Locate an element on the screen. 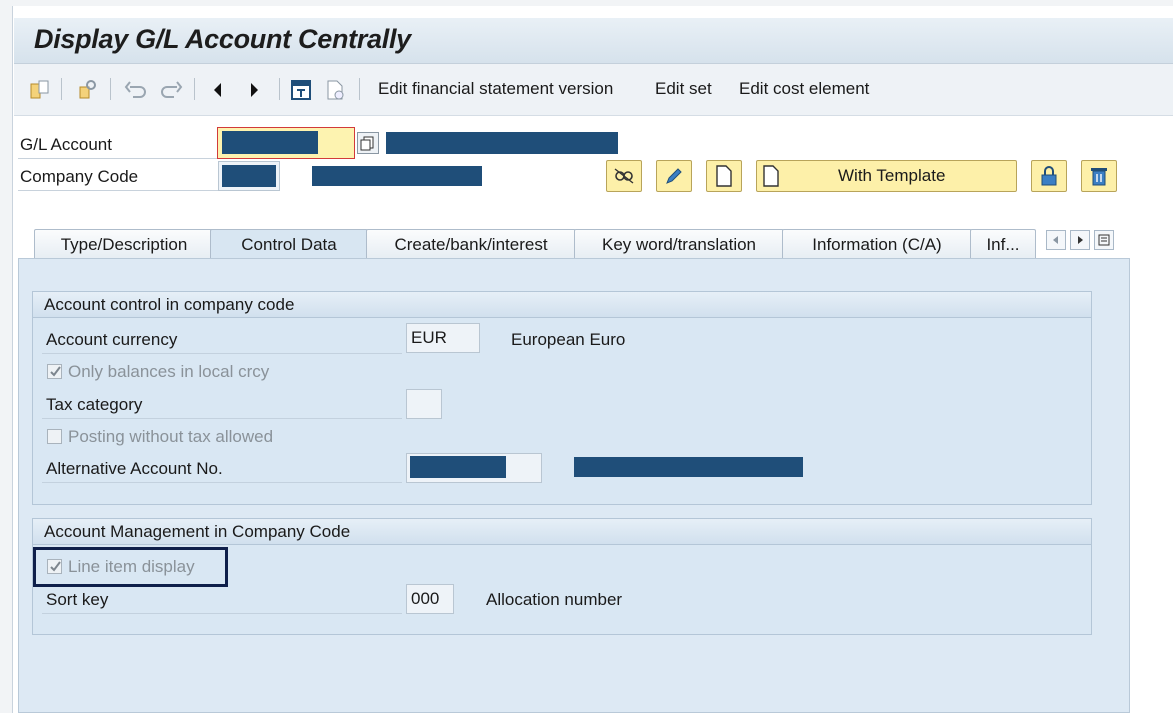 This screenshot has width=1173, height=713. line-item-display-label: Line item display is located at coordinates (131, 566).